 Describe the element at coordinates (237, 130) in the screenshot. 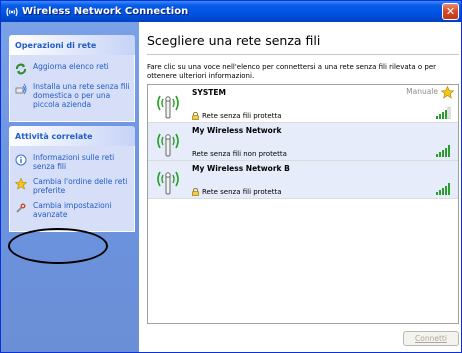

I see `network-name: My Wireless Network` at that location.